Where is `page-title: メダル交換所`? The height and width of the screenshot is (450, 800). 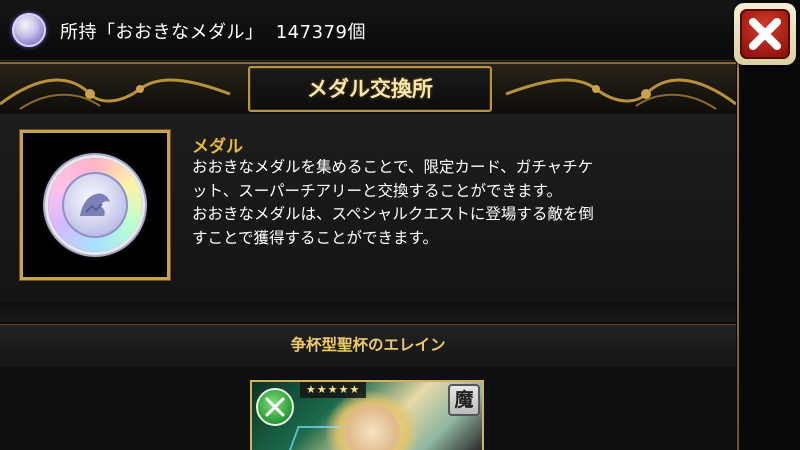
page-title: メダル交換所 is located at coordinates (370, 89).